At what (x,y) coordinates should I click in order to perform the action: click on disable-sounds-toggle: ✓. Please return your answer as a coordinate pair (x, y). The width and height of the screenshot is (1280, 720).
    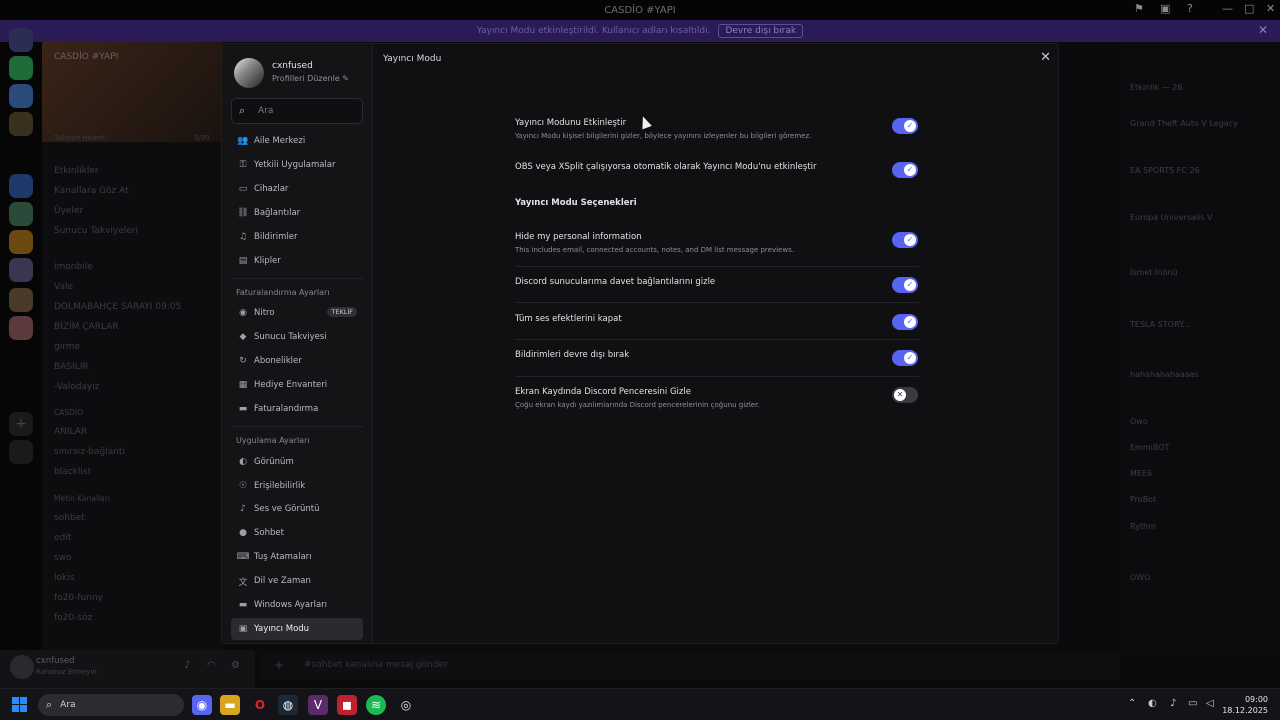
    Looking at the image, I should click on (905, 322).